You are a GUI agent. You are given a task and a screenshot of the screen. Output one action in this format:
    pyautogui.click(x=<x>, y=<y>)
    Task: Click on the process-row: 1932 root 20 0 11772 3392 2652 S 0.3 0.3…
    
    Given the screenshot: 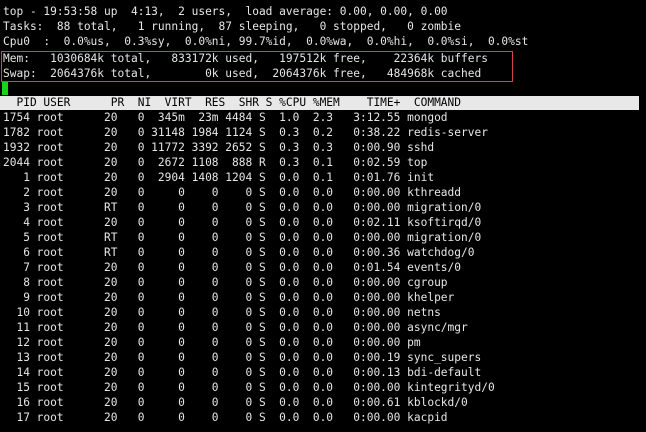 What is the action you would take?
    pyautogui.click(x=219, y=147)
    